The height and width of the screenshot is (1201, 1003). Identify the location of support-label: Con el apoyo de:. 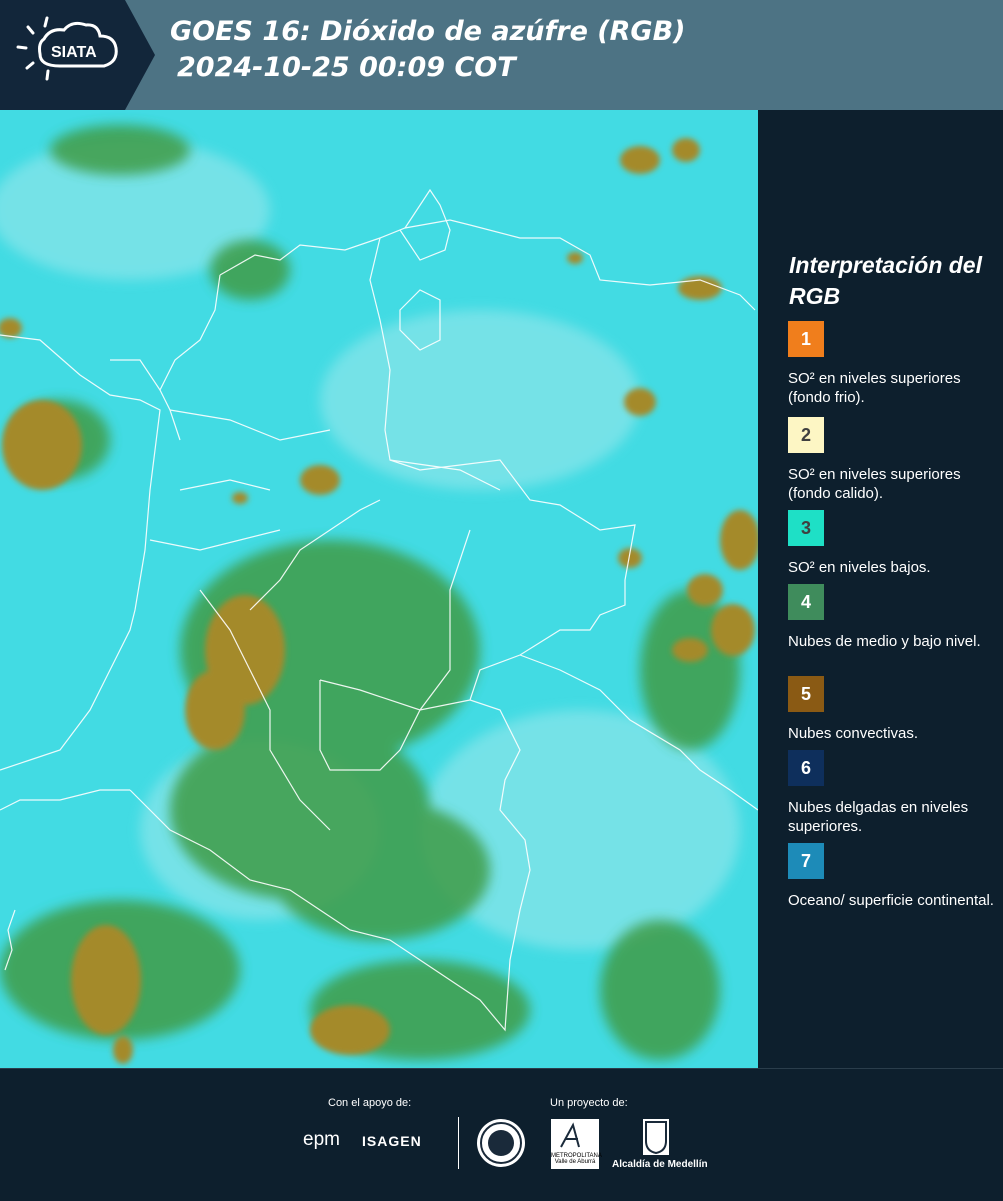
(370, 1103).